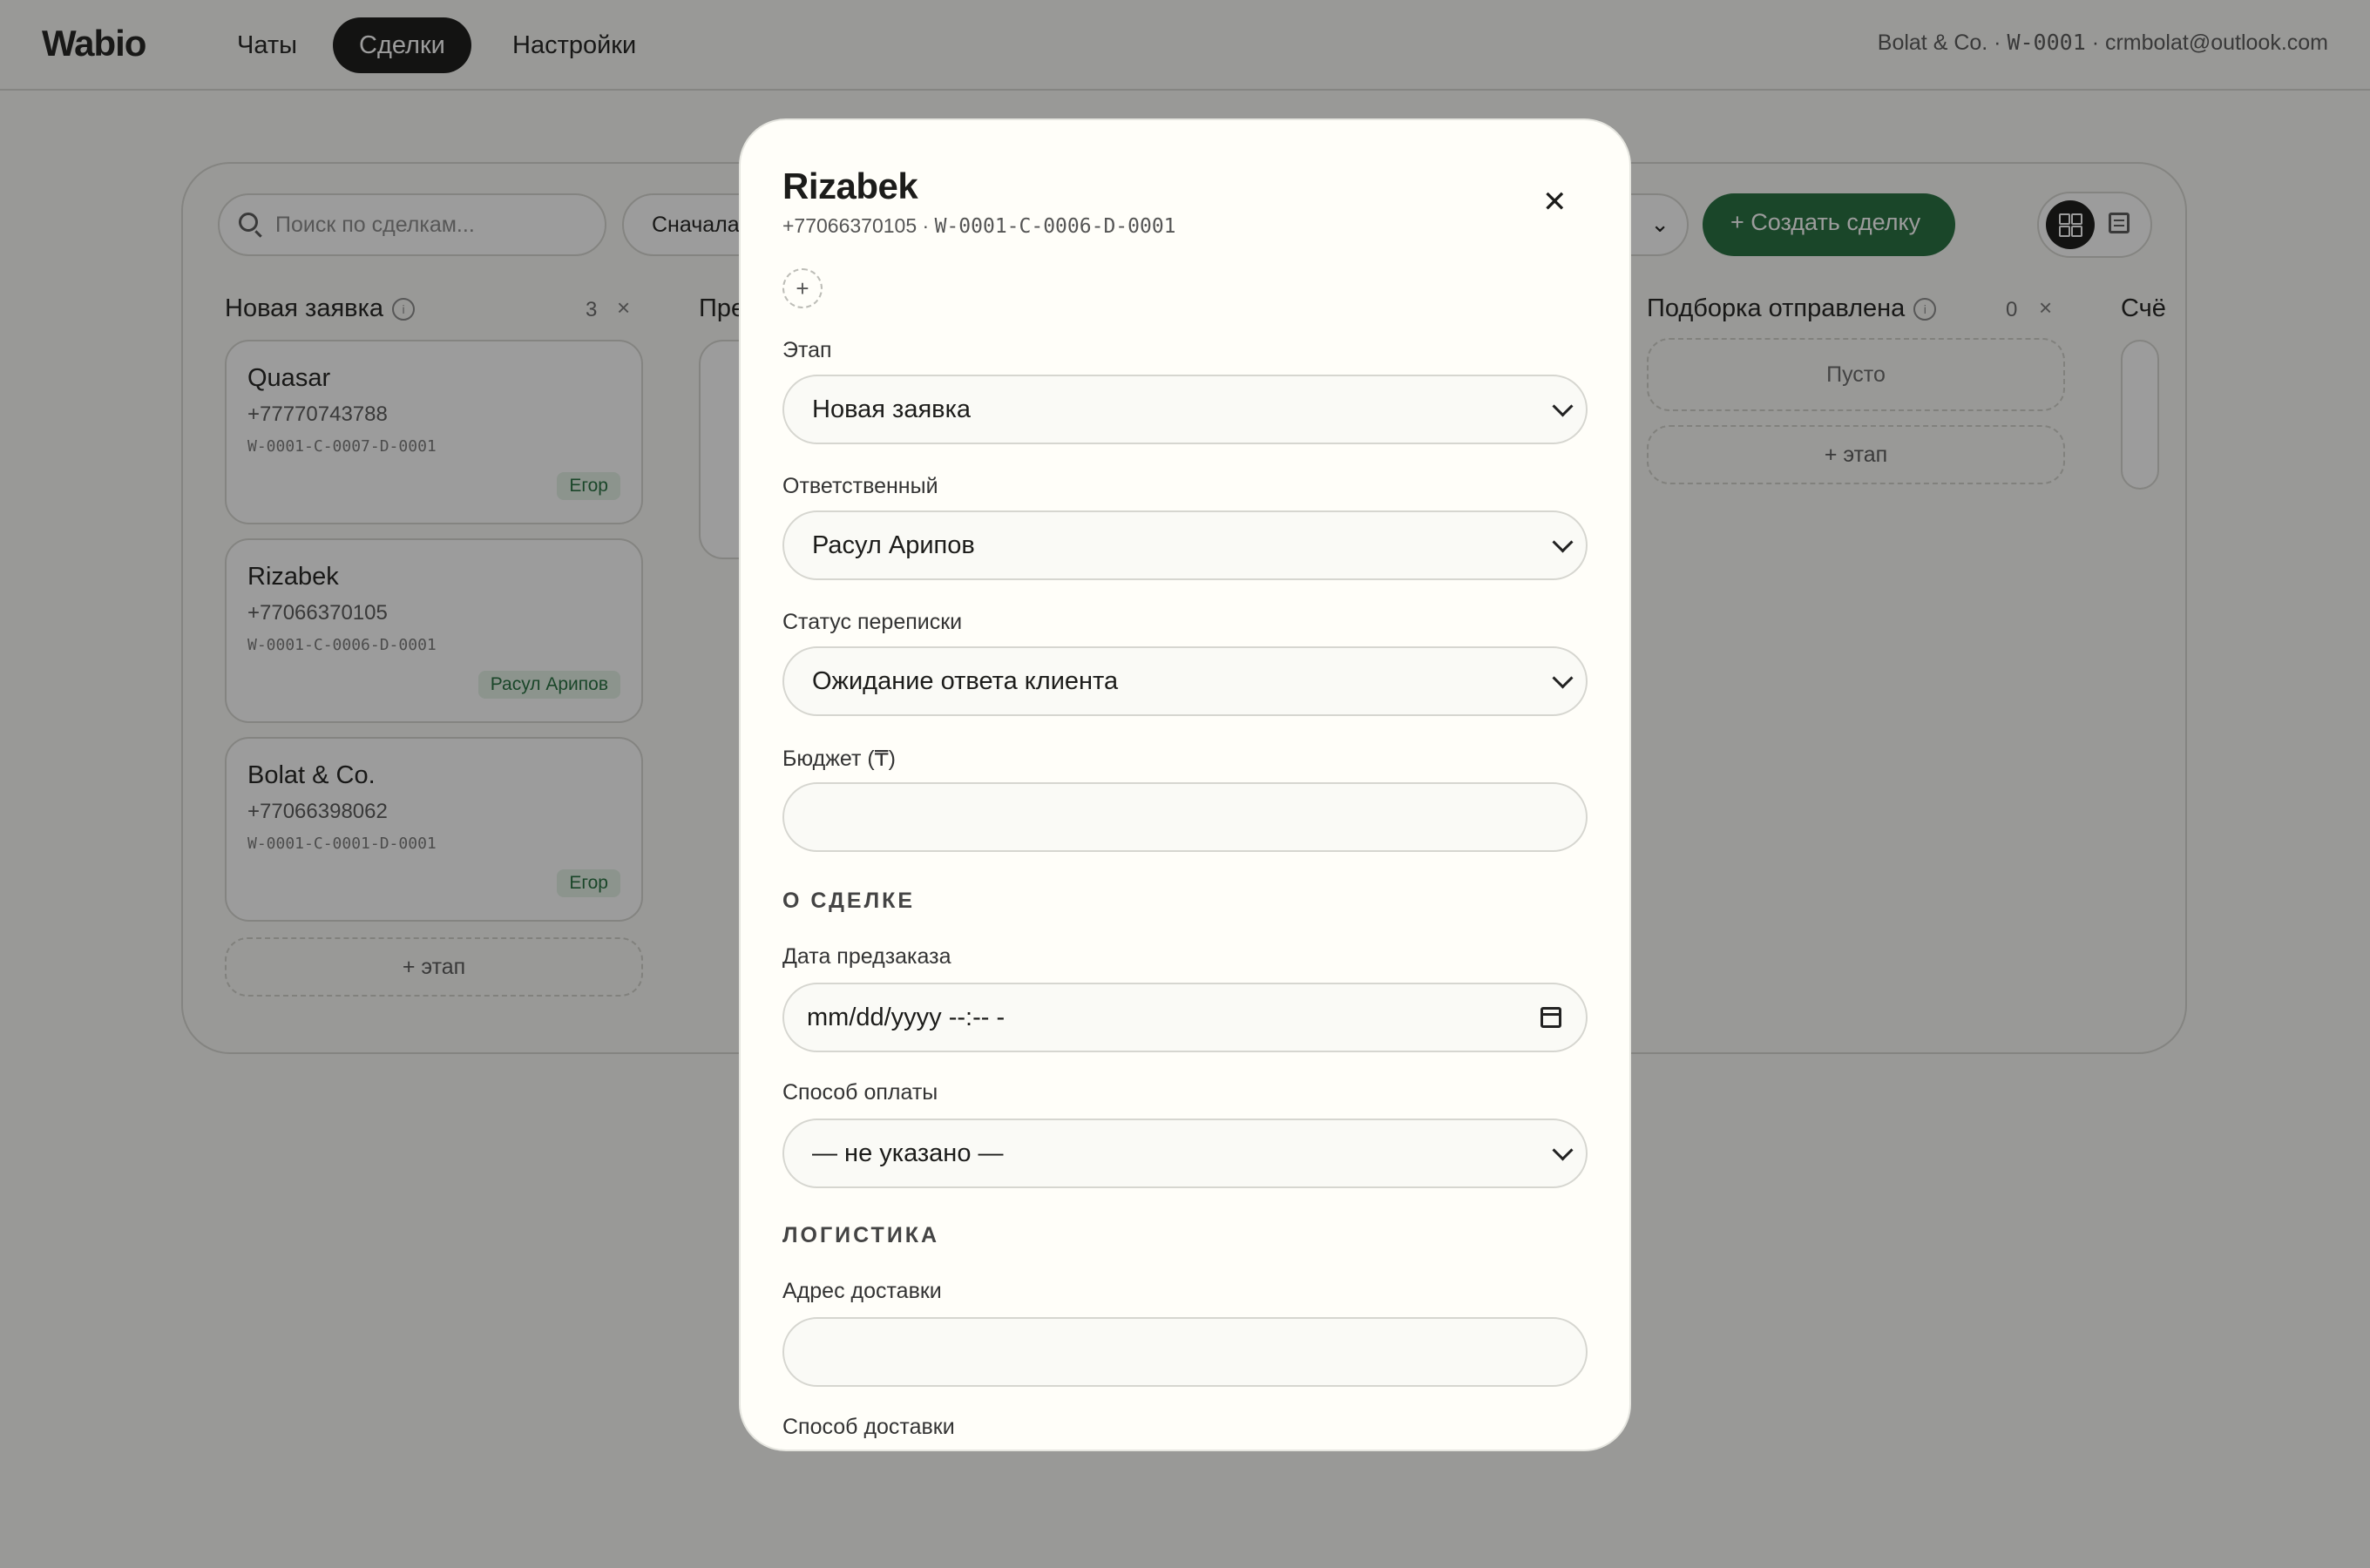 The width and height of the screenshot is (2370, 1568). I want to click on delivery-address-label: Адрес доставки, so click(862, 1291).